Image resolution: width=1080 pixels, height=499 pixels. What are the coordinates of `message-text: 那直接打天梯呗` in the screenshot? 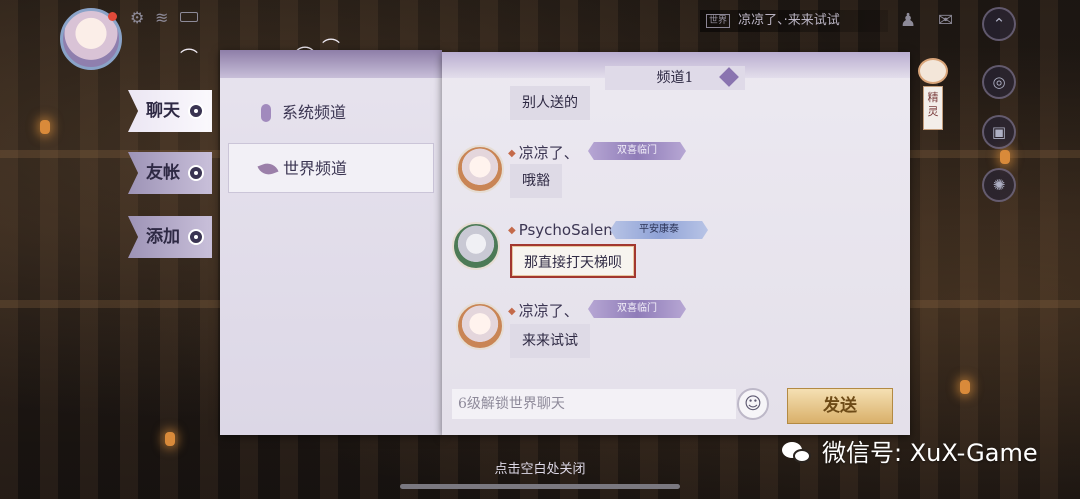 It's located at (573, 263).